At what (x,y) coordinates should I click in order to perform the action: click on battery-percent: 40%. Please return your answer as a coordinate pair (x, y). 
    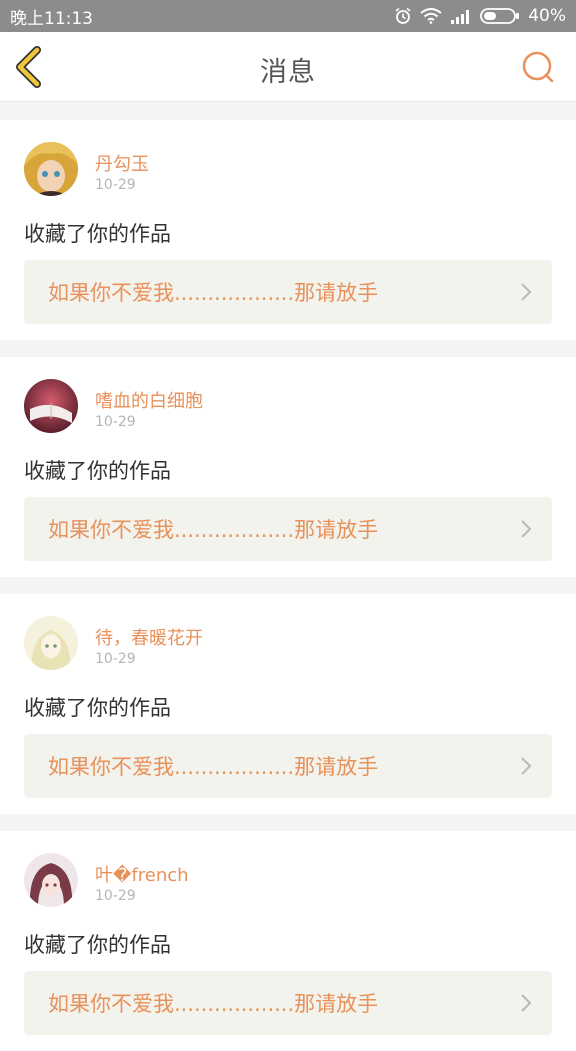
    Looking at the image, I should click on (547, 16).